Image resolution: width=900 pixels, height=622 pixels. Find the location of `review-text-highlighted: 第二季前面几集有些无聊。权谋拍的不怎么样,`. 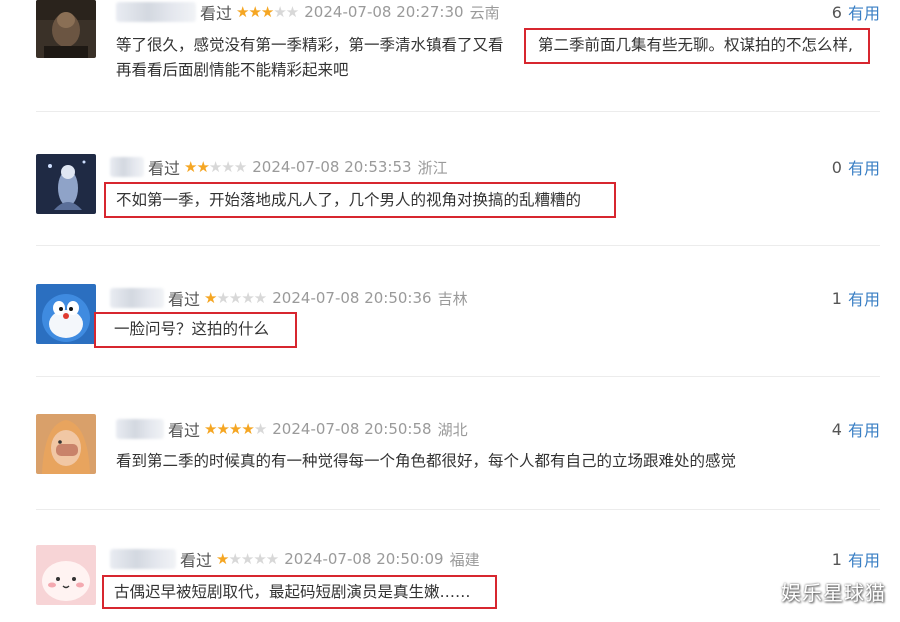

review-text-highlighted: 第二季前面几集有些无聊。权谋拍的不怎么样, is located at coordinates (695, 45).